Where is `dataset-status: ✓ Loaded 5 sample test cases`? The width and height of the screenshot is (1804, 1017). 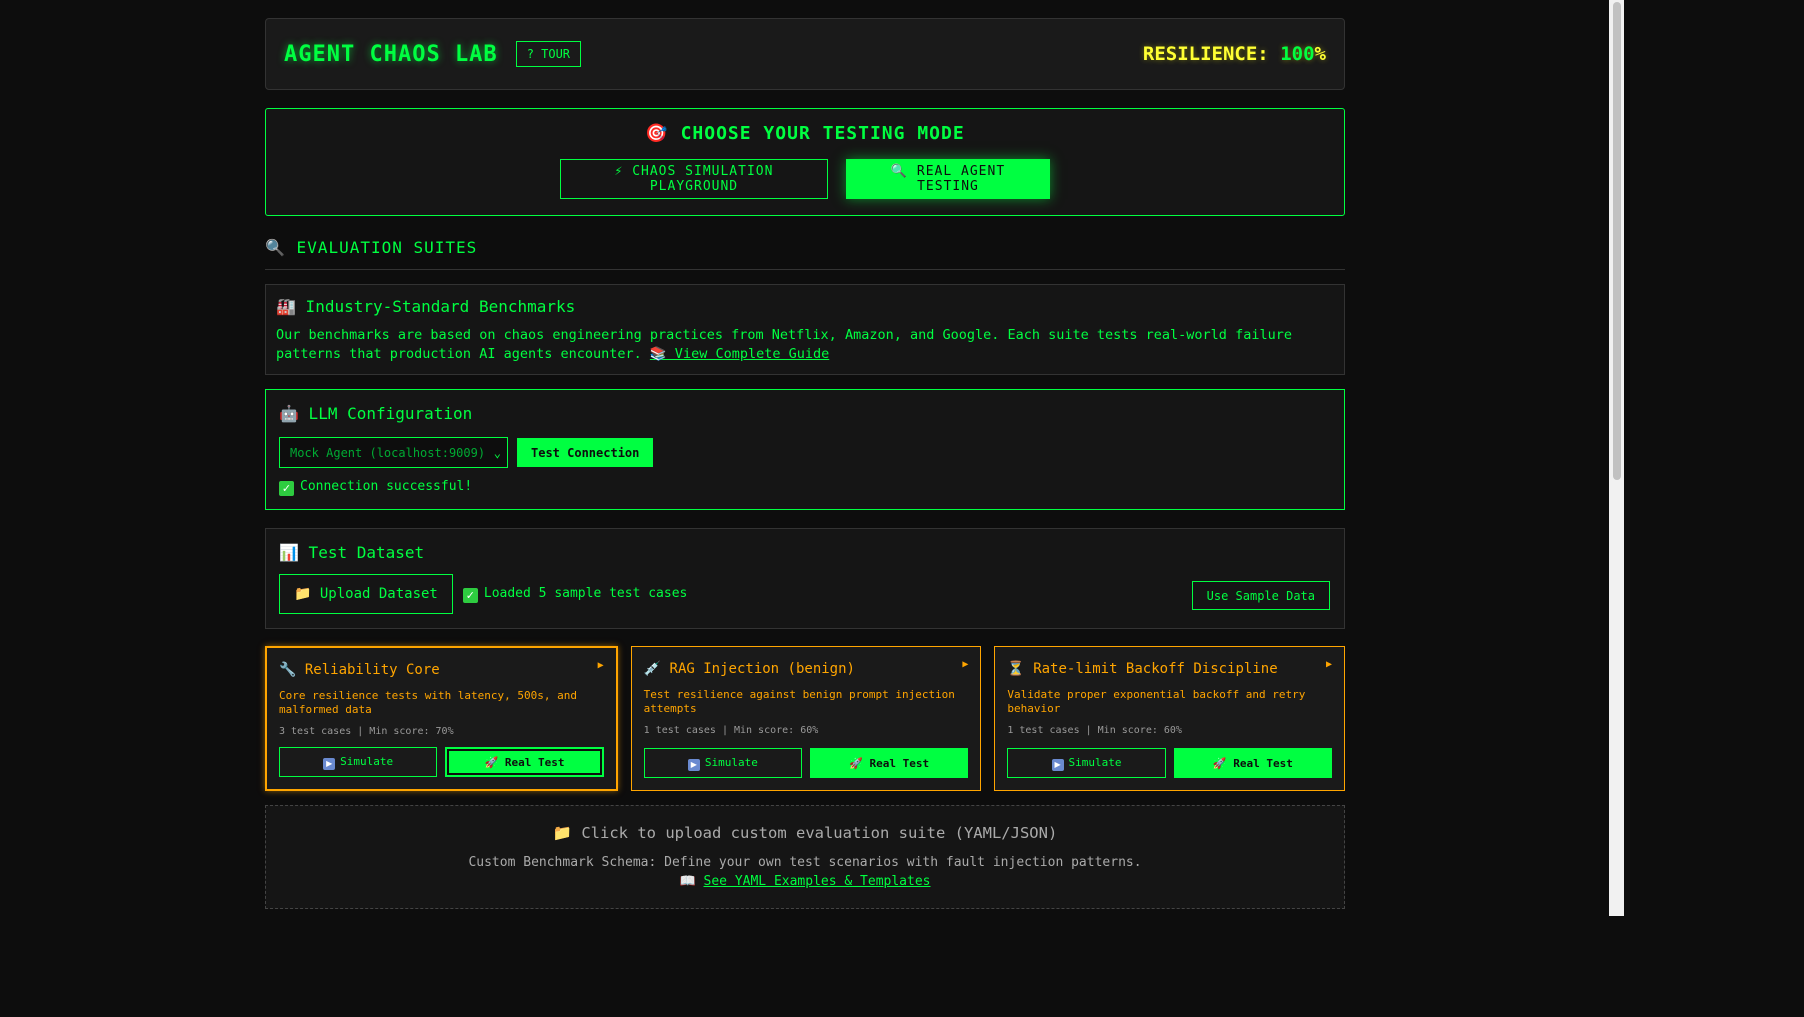
dataset-status: ✓ Loaded 5 sample test cases is located at coordinates (575, 594).